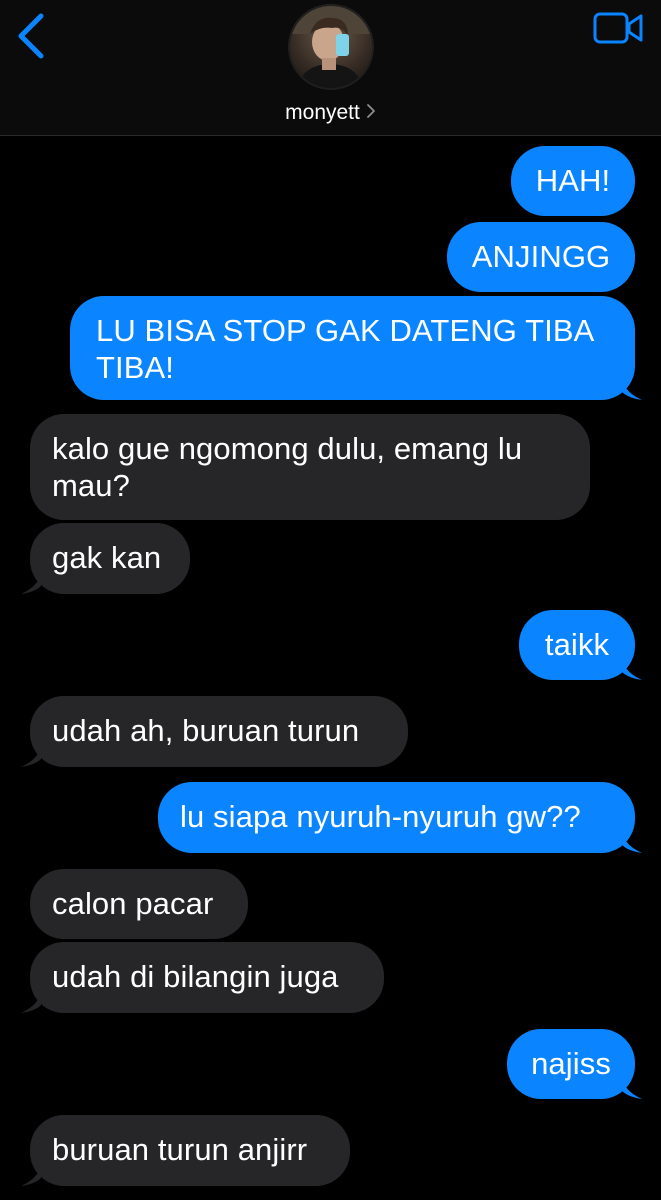  Describe the element at coordinates (206, 730) in the screenshot. I see `message-text: udah ah, buruan turun` at that location.